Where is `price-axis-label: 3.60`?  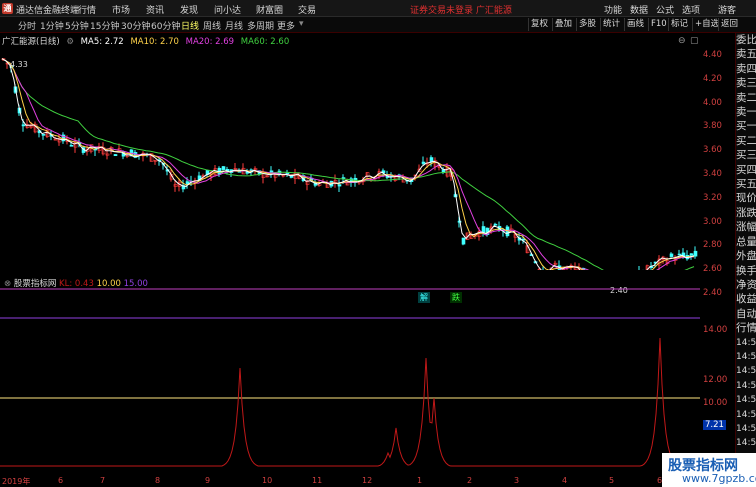 price-axis-label: 3.60 is located at coordinates (712, 150).